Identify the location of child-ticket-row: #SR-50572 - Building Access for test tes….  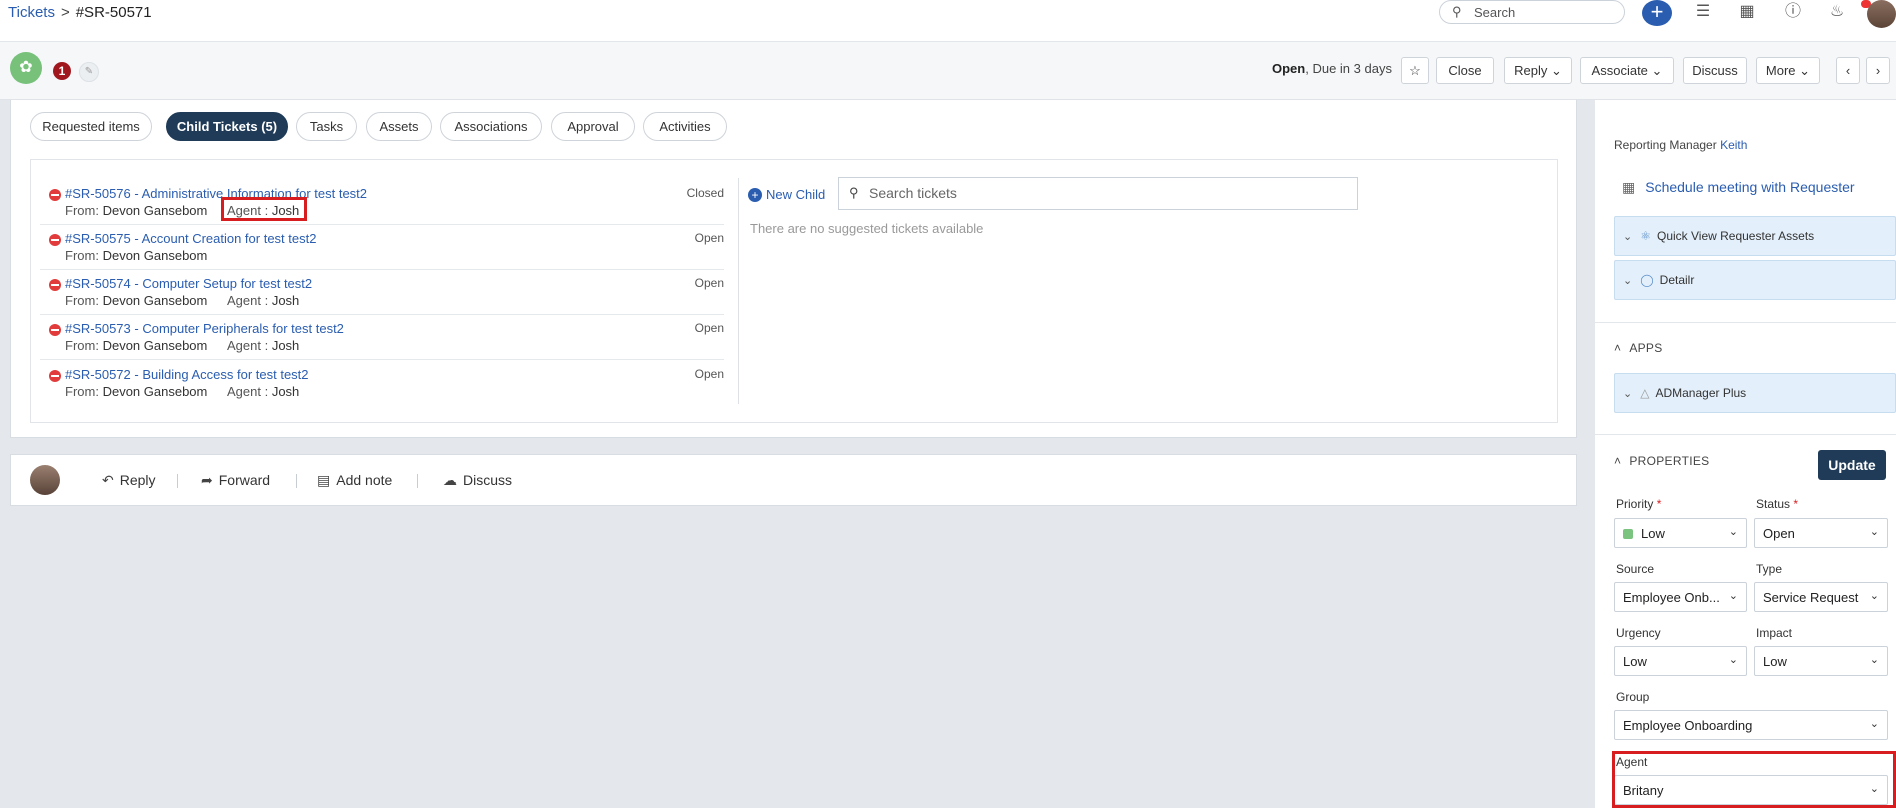
(382, 383).